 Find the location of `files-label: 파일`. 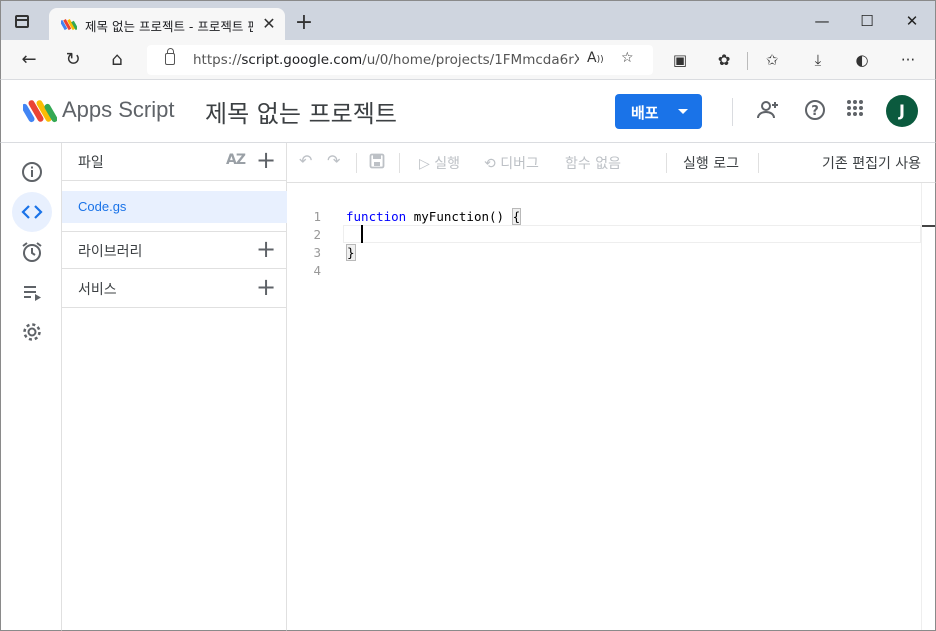

files-label: 파일 is located at coordinates (91, 163).